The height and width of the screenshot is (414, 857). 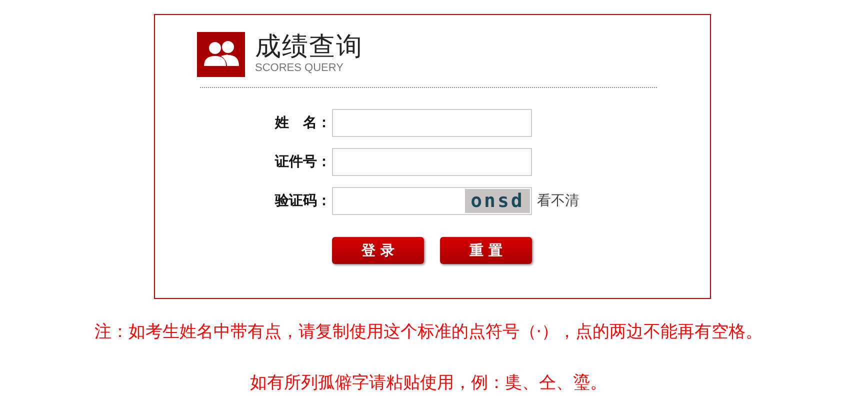 I want to click on captcha-field: onsd, so click(x=432, y=201).